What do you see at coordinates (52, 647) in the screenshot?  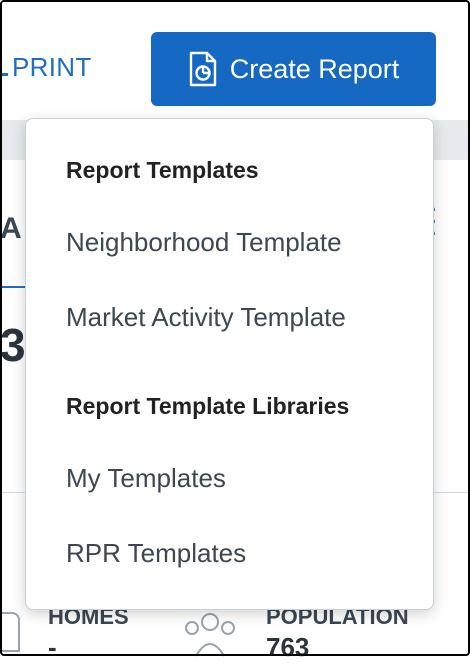 I see `homes-value: -` at bounding box center [52, 647].